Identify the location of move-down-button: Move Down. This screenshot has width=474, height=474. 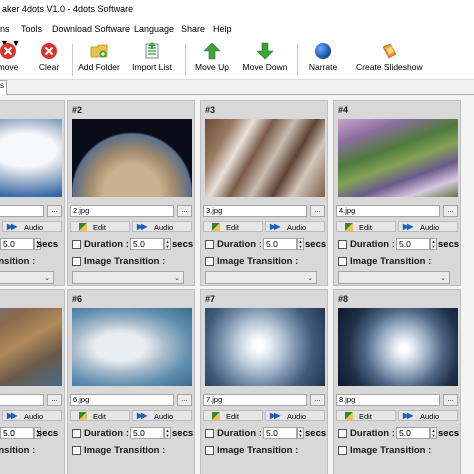
(265, 59).